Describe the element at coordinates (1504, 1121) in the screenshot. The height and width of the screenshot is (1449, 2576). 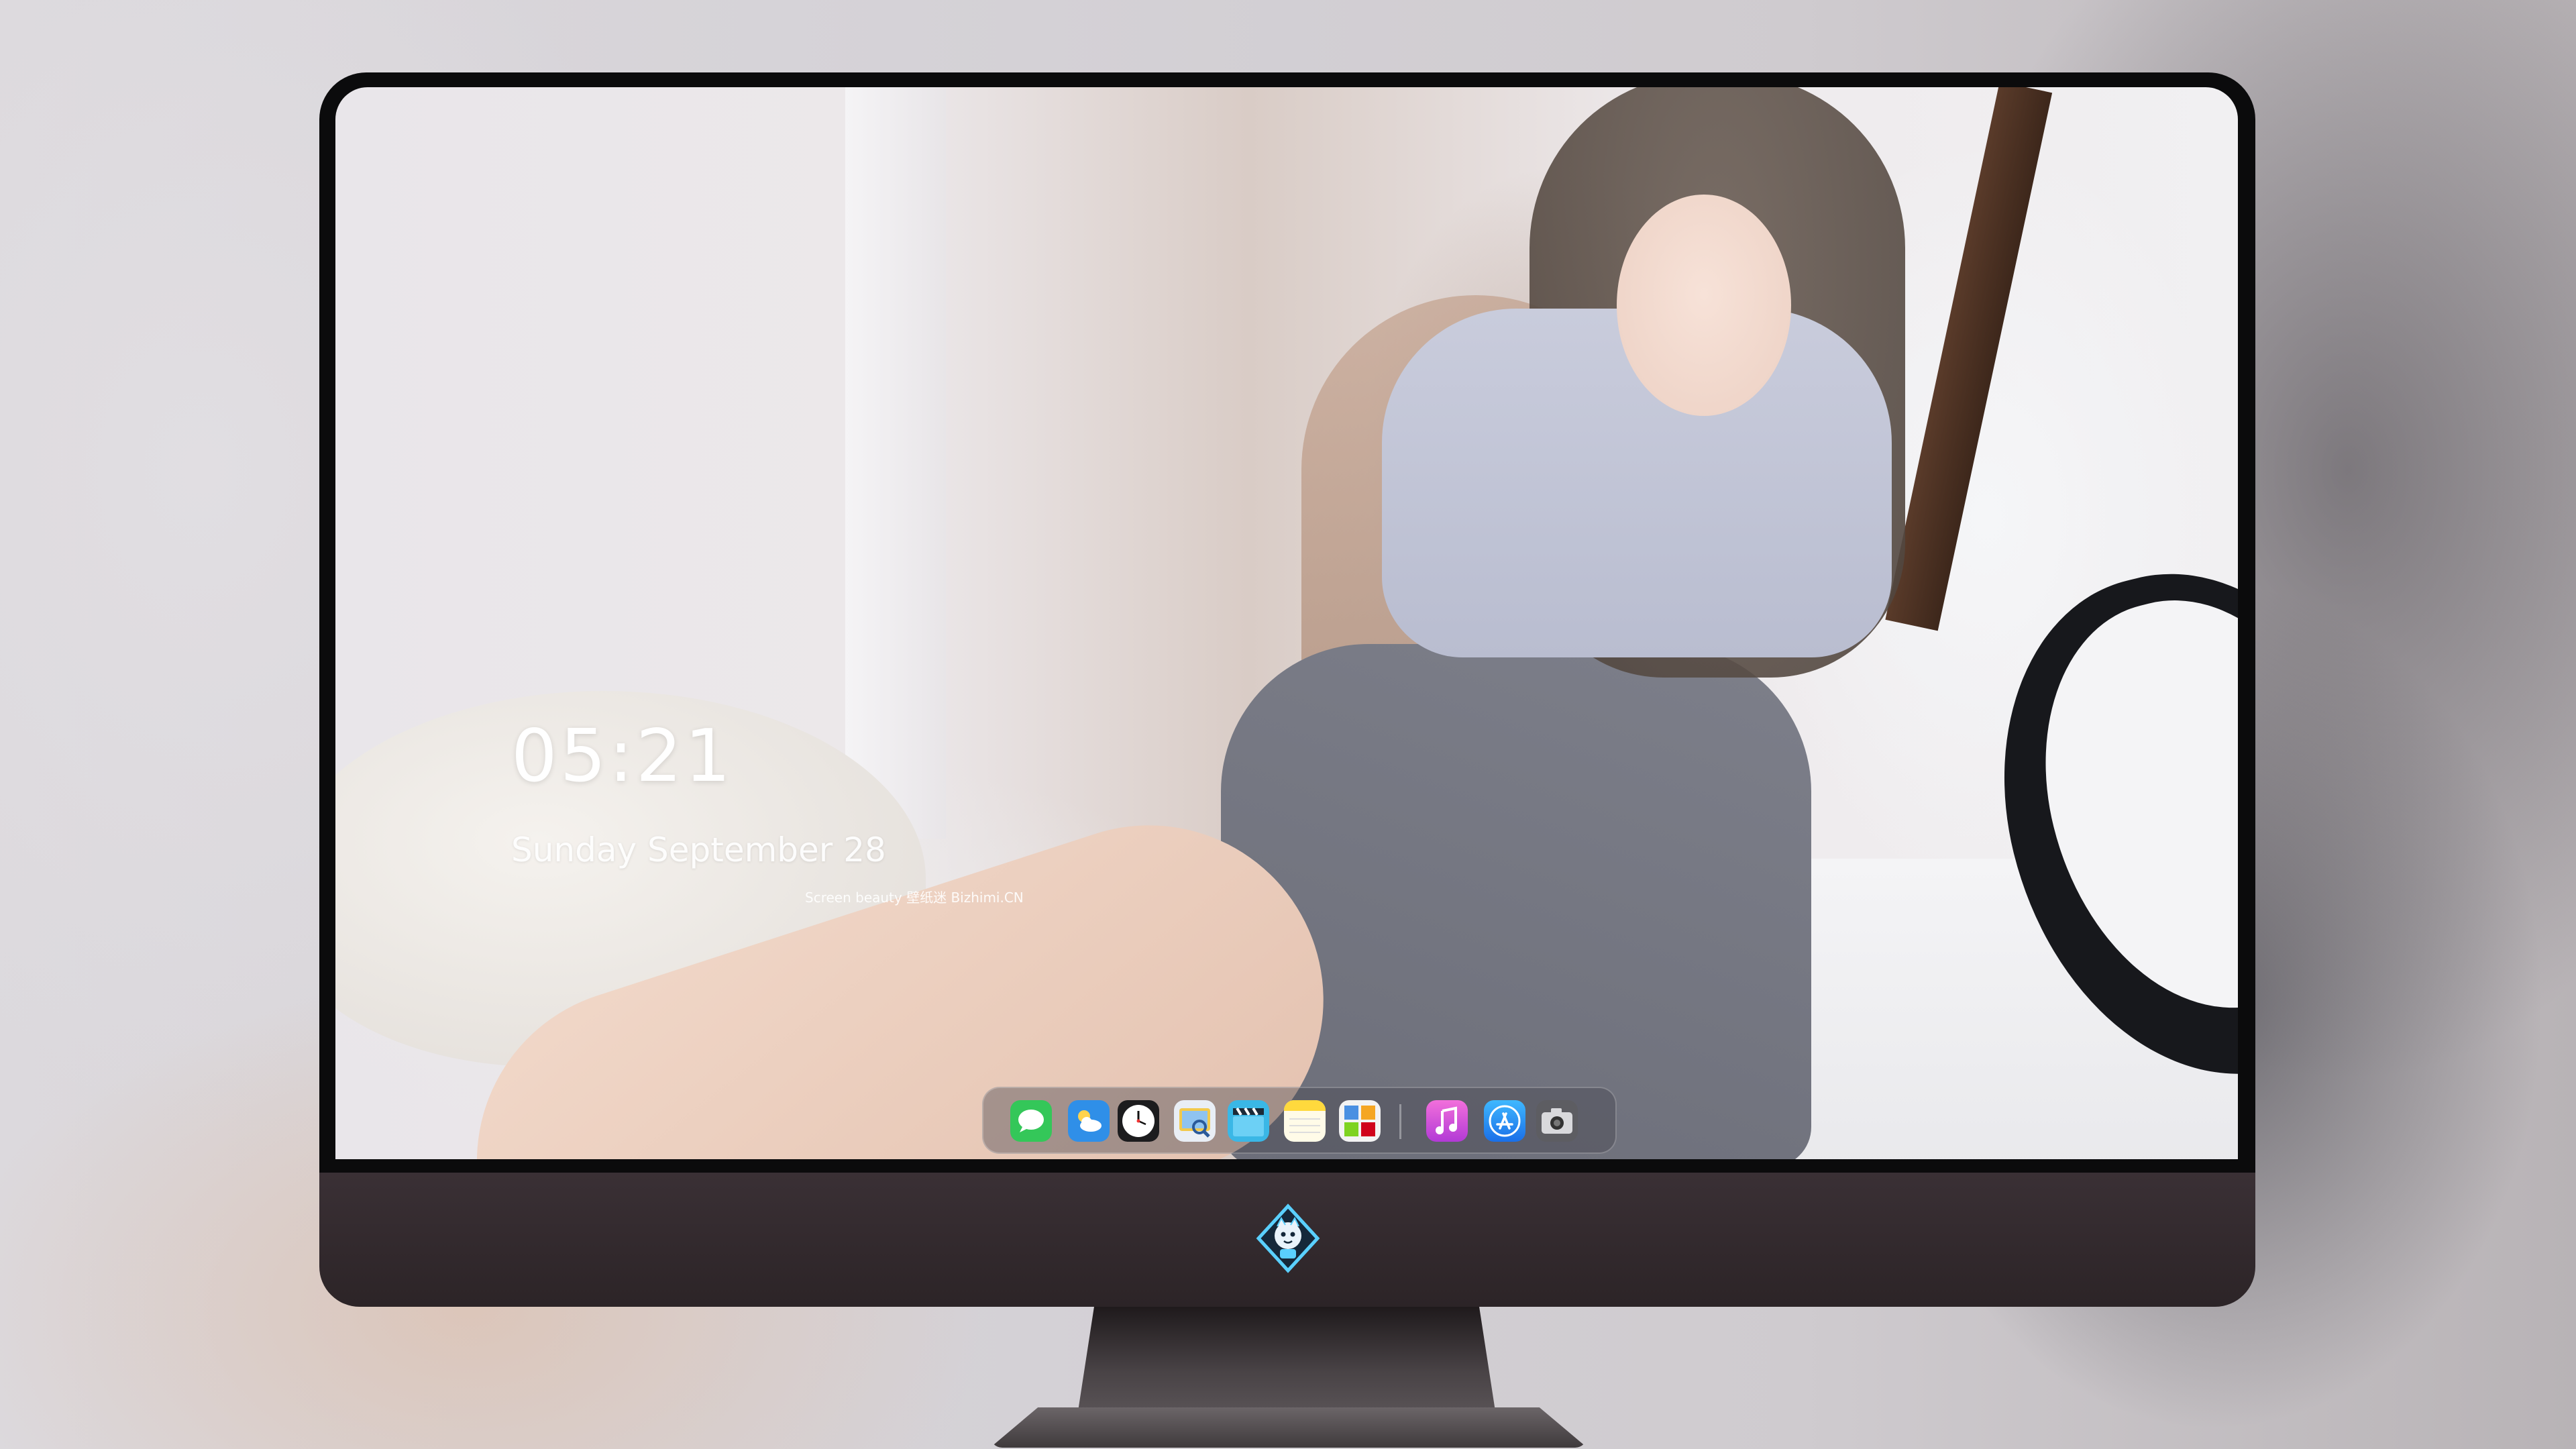
I see `app-store-icon` at that location.